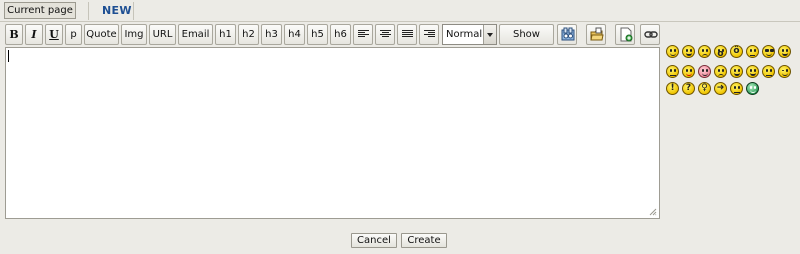 This screenshot has width=800, height=254. I want to click on image-button: Img, so click(134, 34).